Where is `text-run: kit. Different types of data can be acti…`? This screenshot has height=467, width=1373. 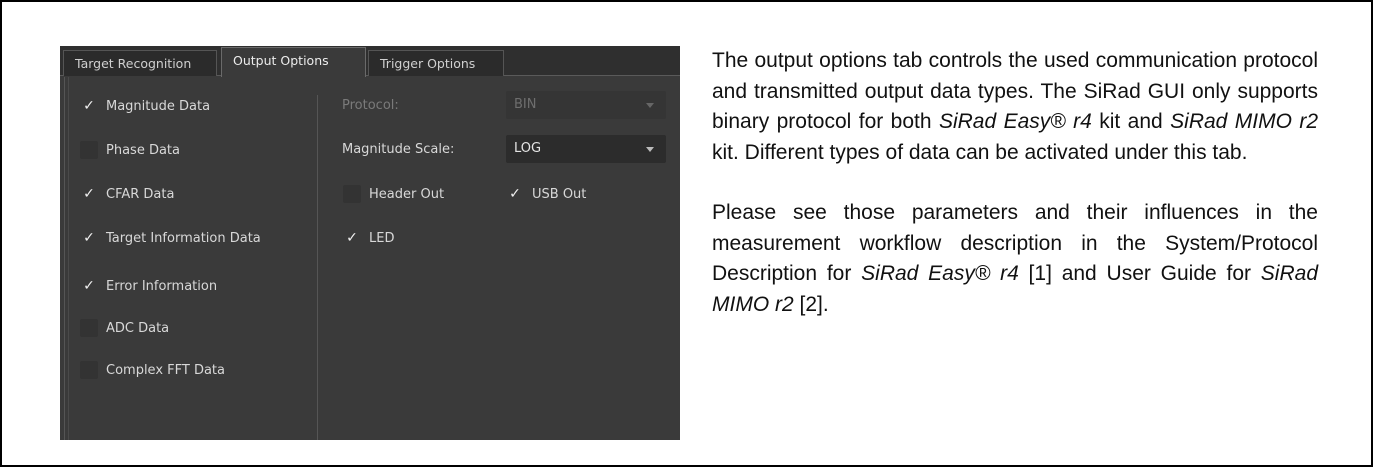
text-run: kit. Different types of data can be acti… is located at coordinates (980, 152).